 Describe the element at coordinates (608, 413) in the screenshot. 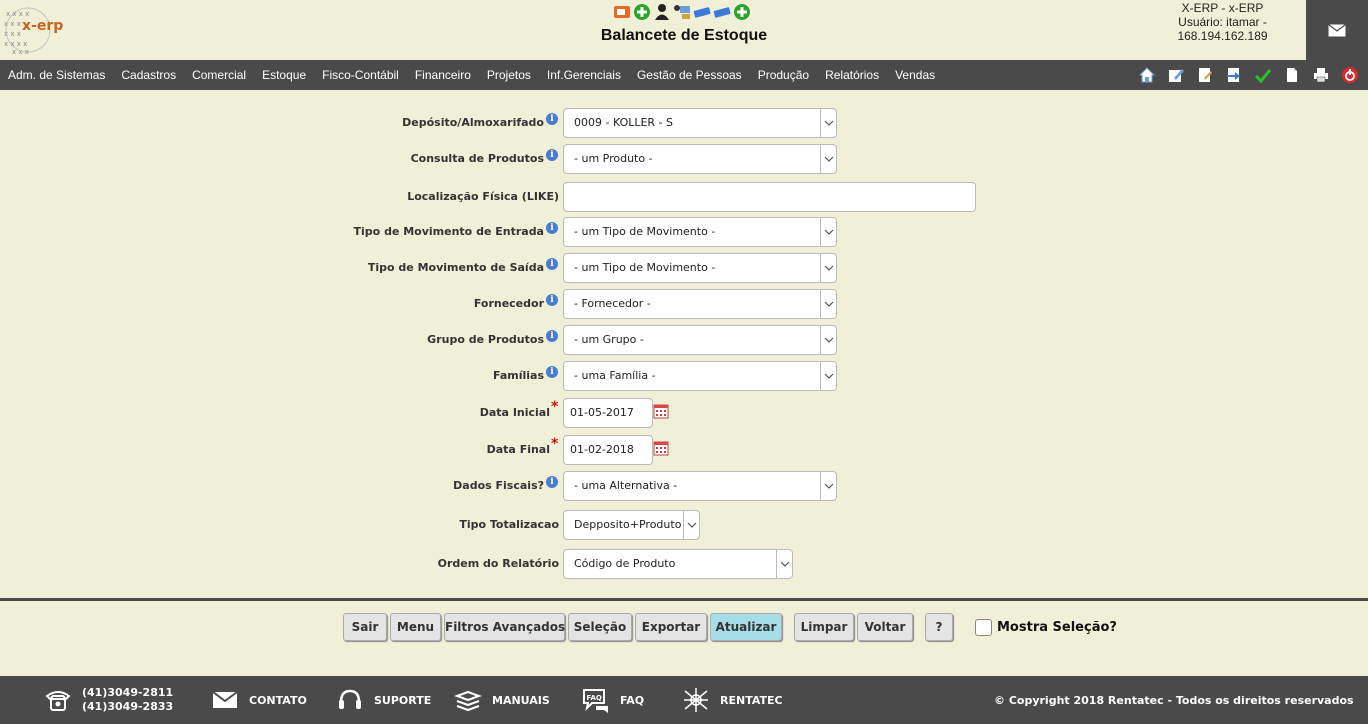

I see `data-inicial-input: 01-05-2017` at that location.